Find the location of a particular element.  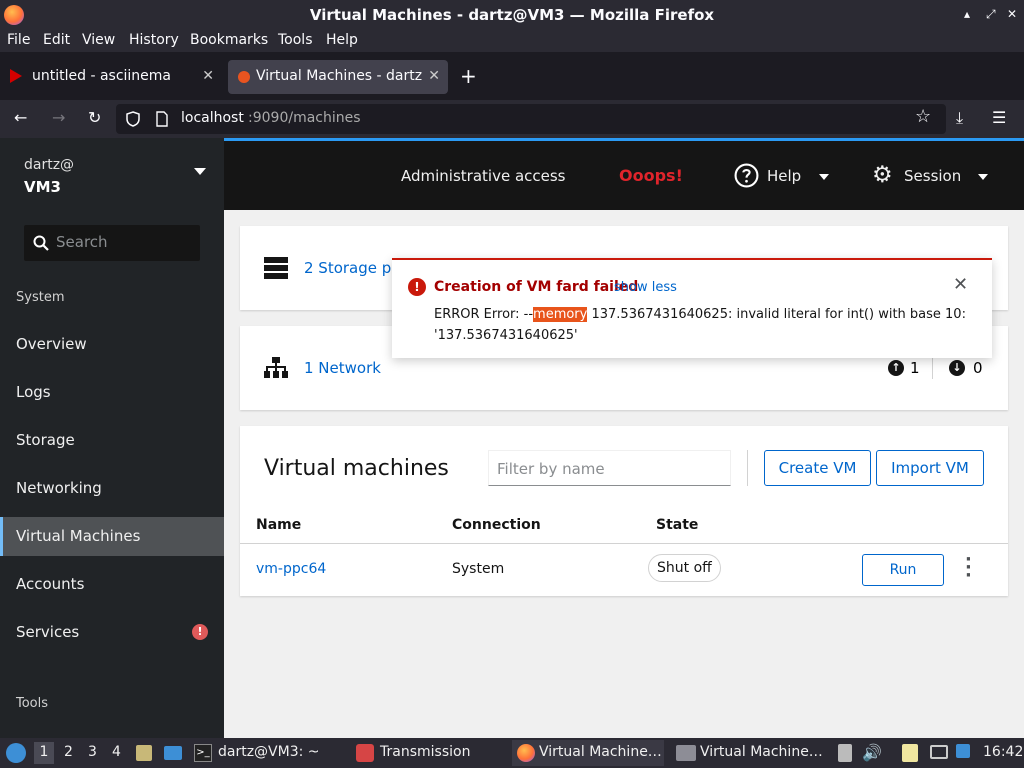

kebab-menu-icon: · · · is located at coordinates (968, 568).